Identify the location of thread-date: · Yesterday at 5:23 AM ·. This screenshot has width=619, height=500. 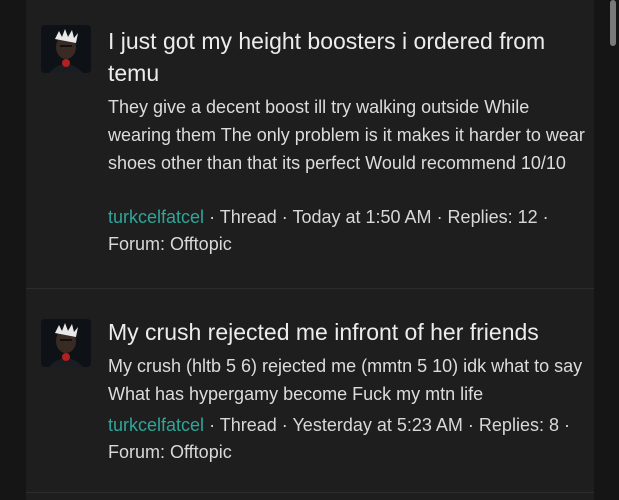
(378, 425).